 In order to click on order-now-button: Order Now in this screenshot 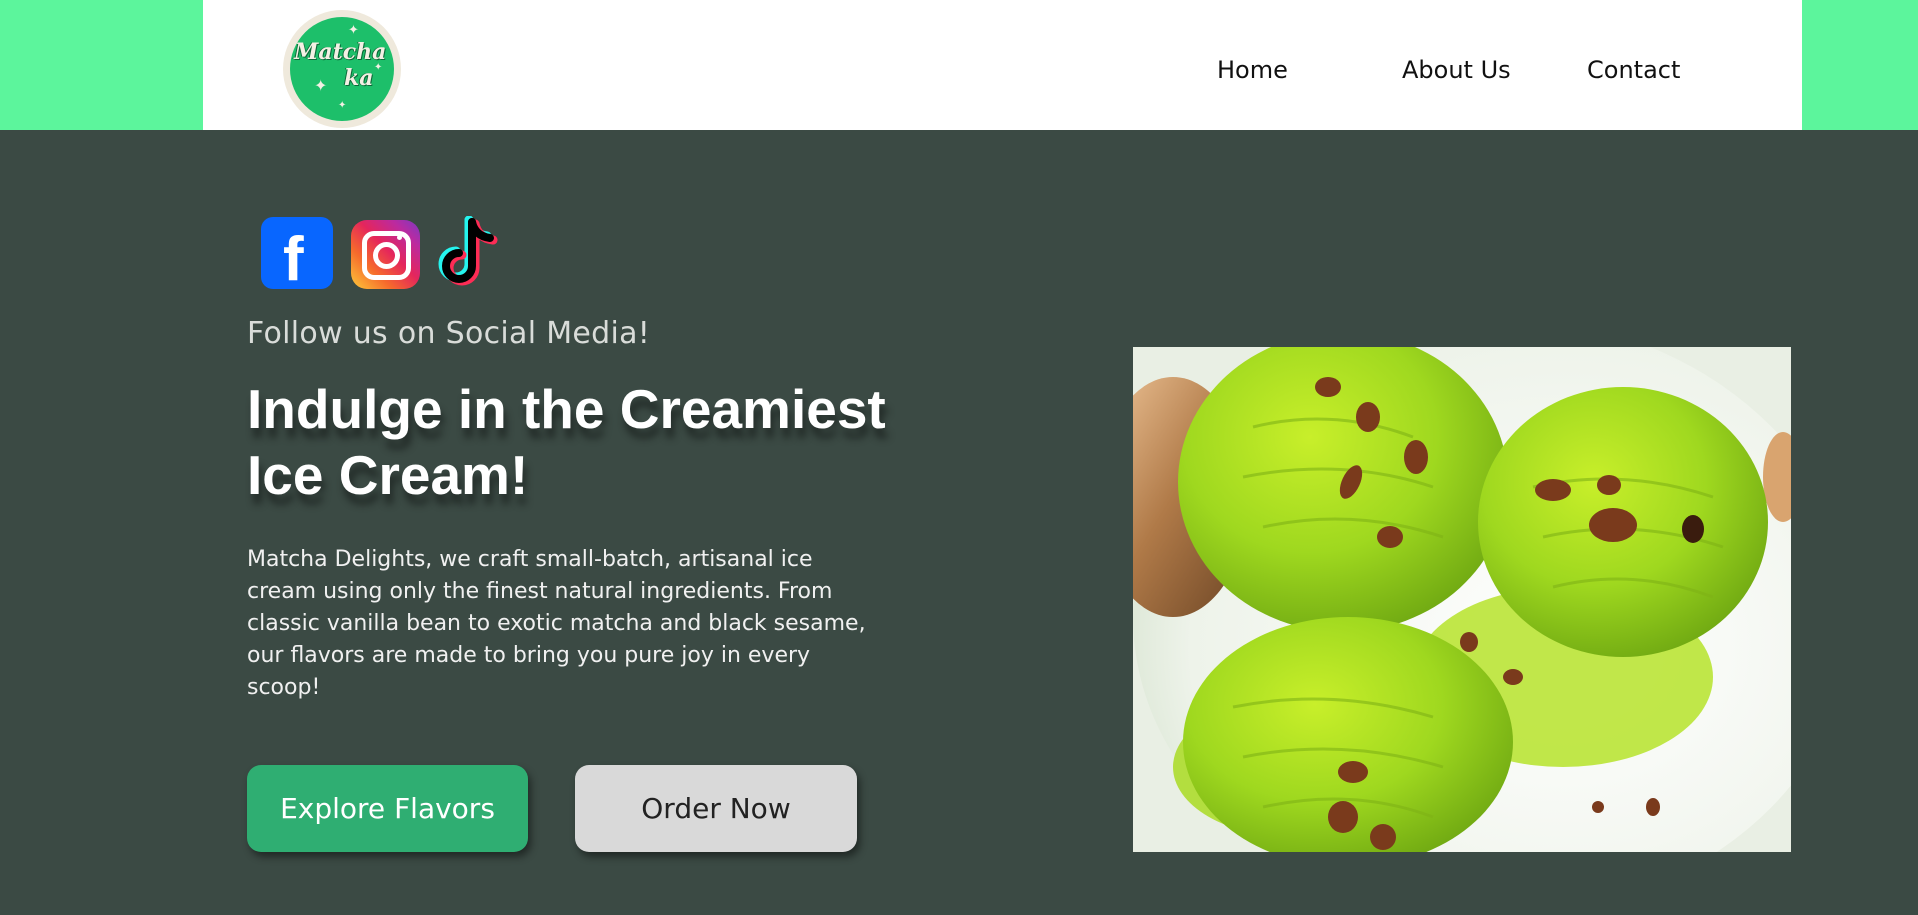, I will do `click(716, 808)`.